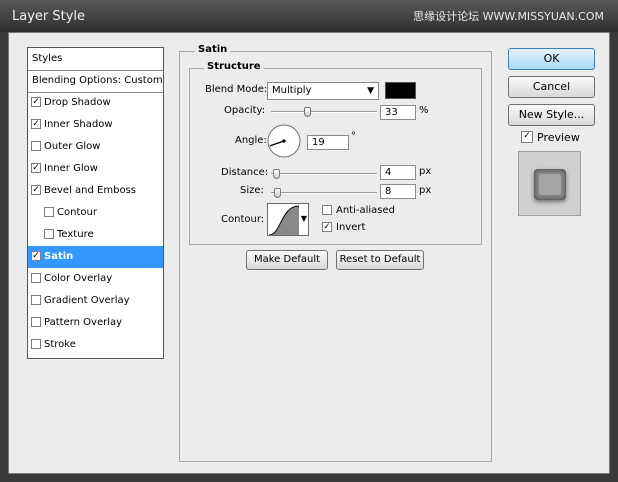 This screenshot has height=482, width=618. What do you see at coordinates (292, 90) in the screenshot?
I see `blend-mode-value: Multiply` at bounding box center [292, 90].